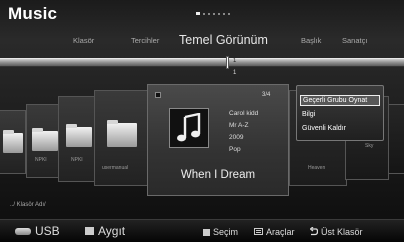 Image resolution: width=404 pixels, height=242 pixels. What do you see at coordinates (236, 137) in the screenshot?
I see `year-label: 2009` at bounding box center [236, 137].